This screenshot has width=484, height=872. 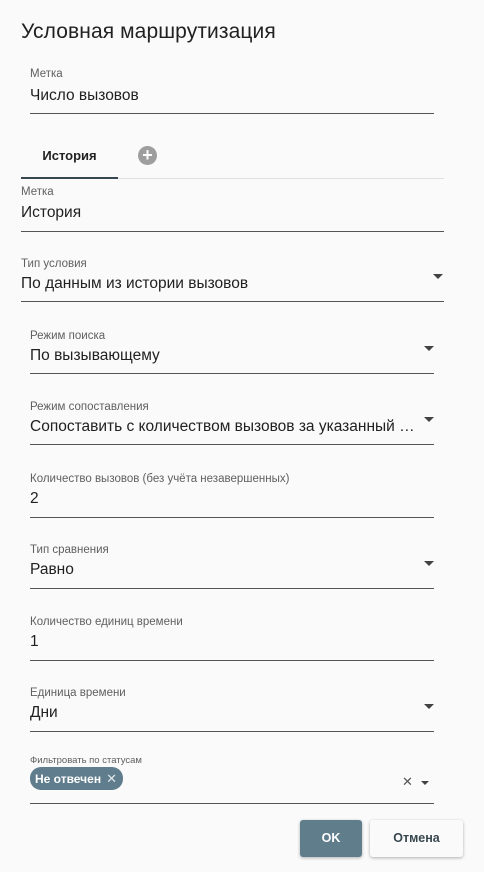 I want to click on clear-icon: ✕, so click(x=407, y=782).